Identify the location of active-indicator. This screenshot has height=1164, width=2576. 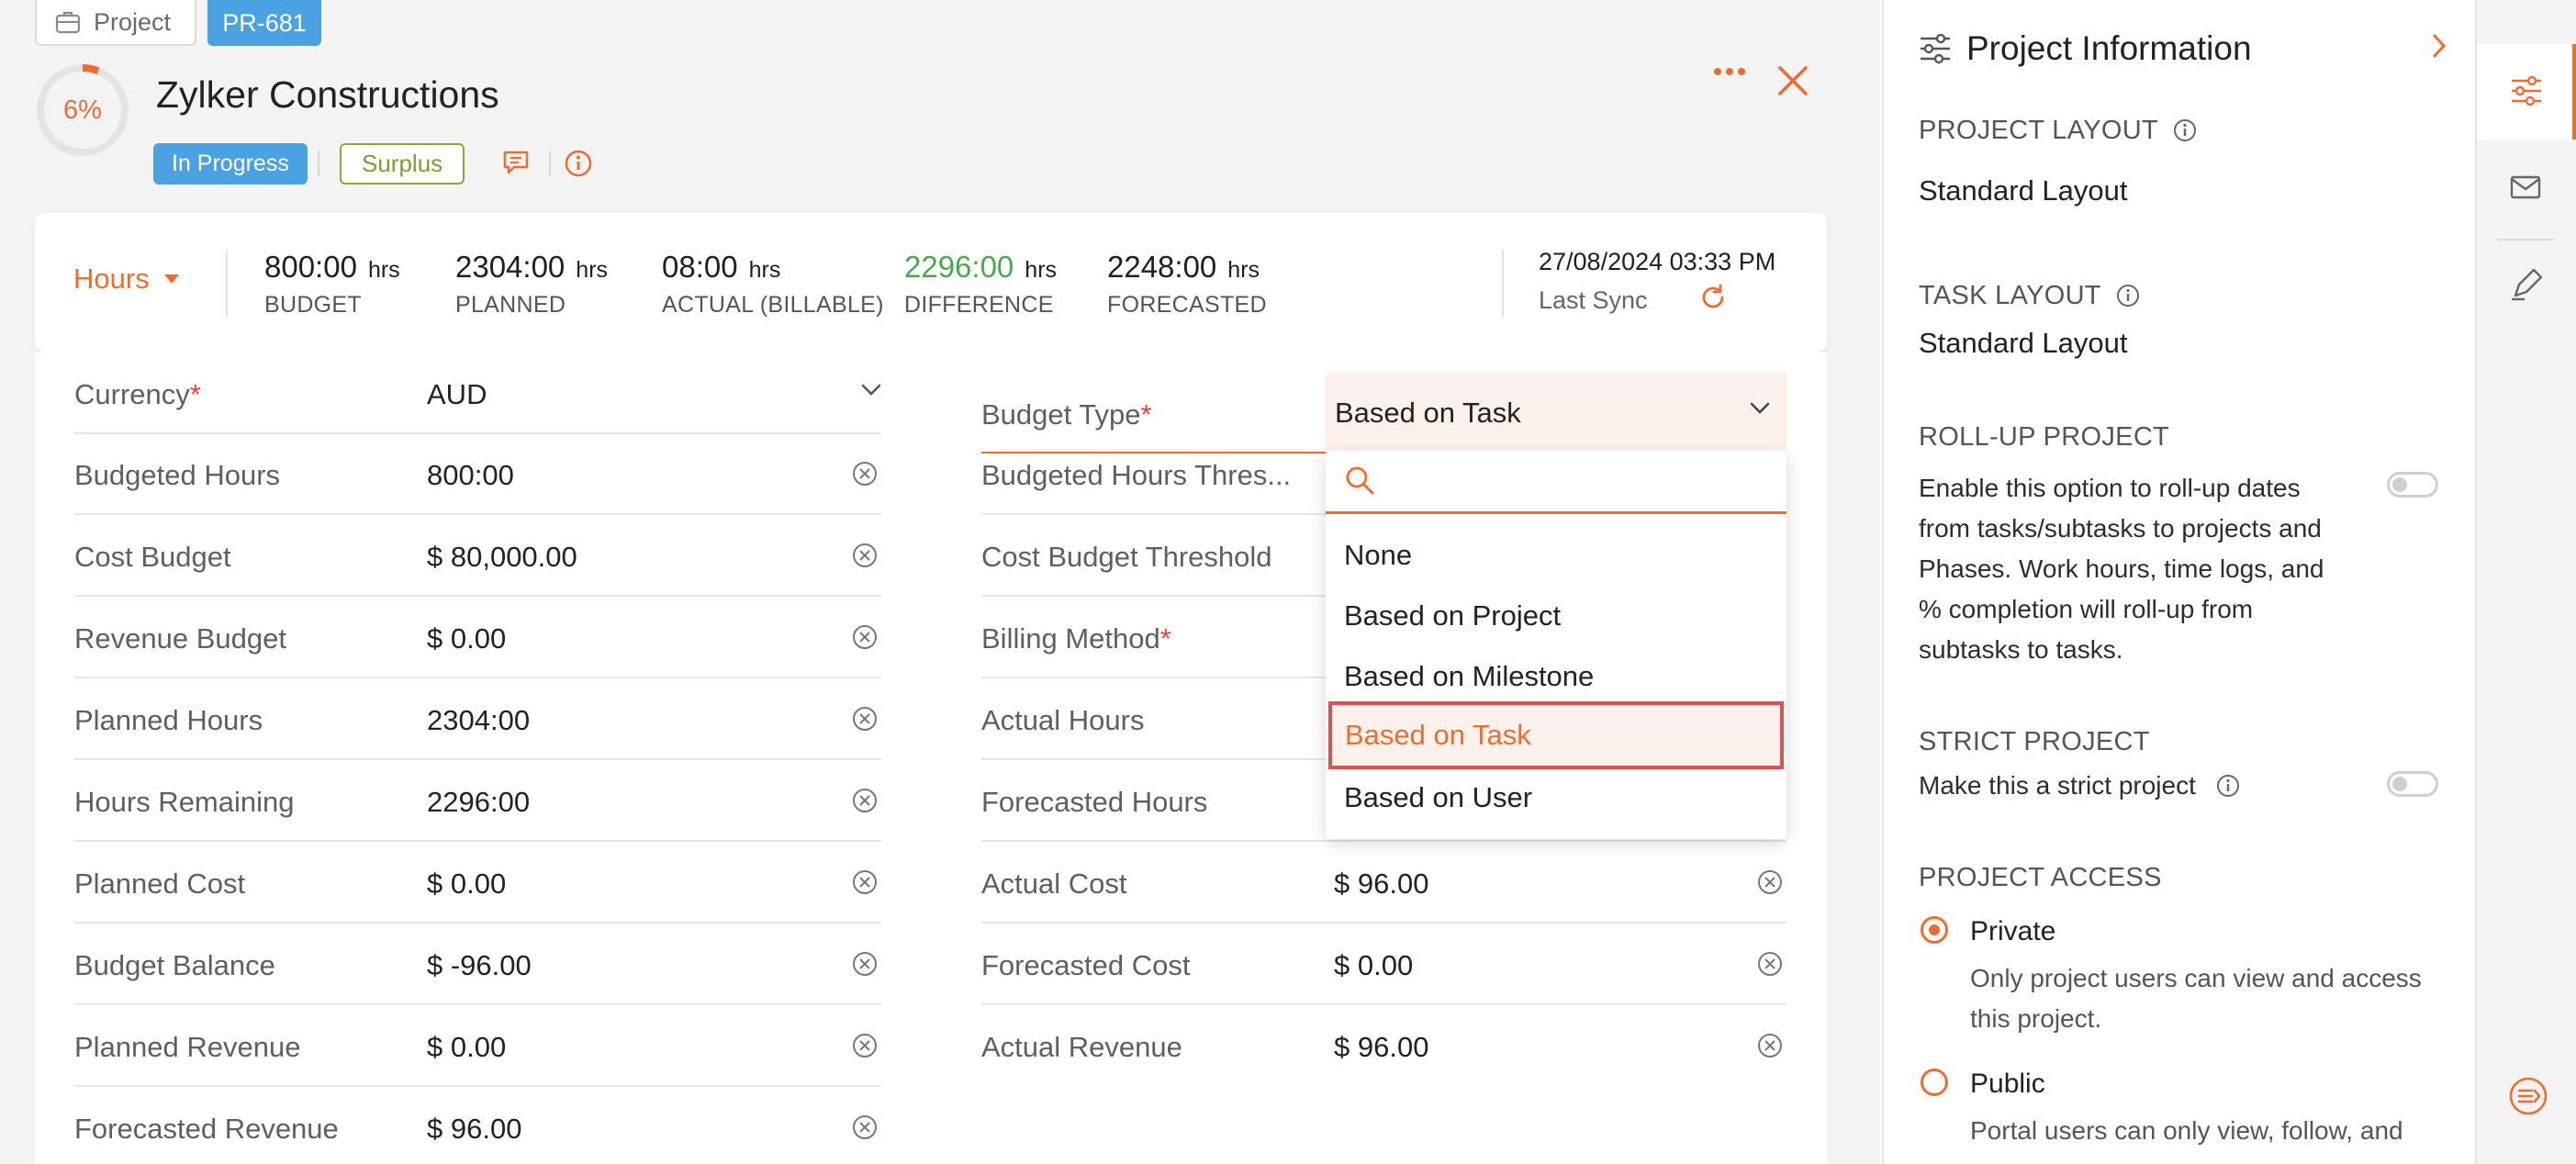
(2574, 92).